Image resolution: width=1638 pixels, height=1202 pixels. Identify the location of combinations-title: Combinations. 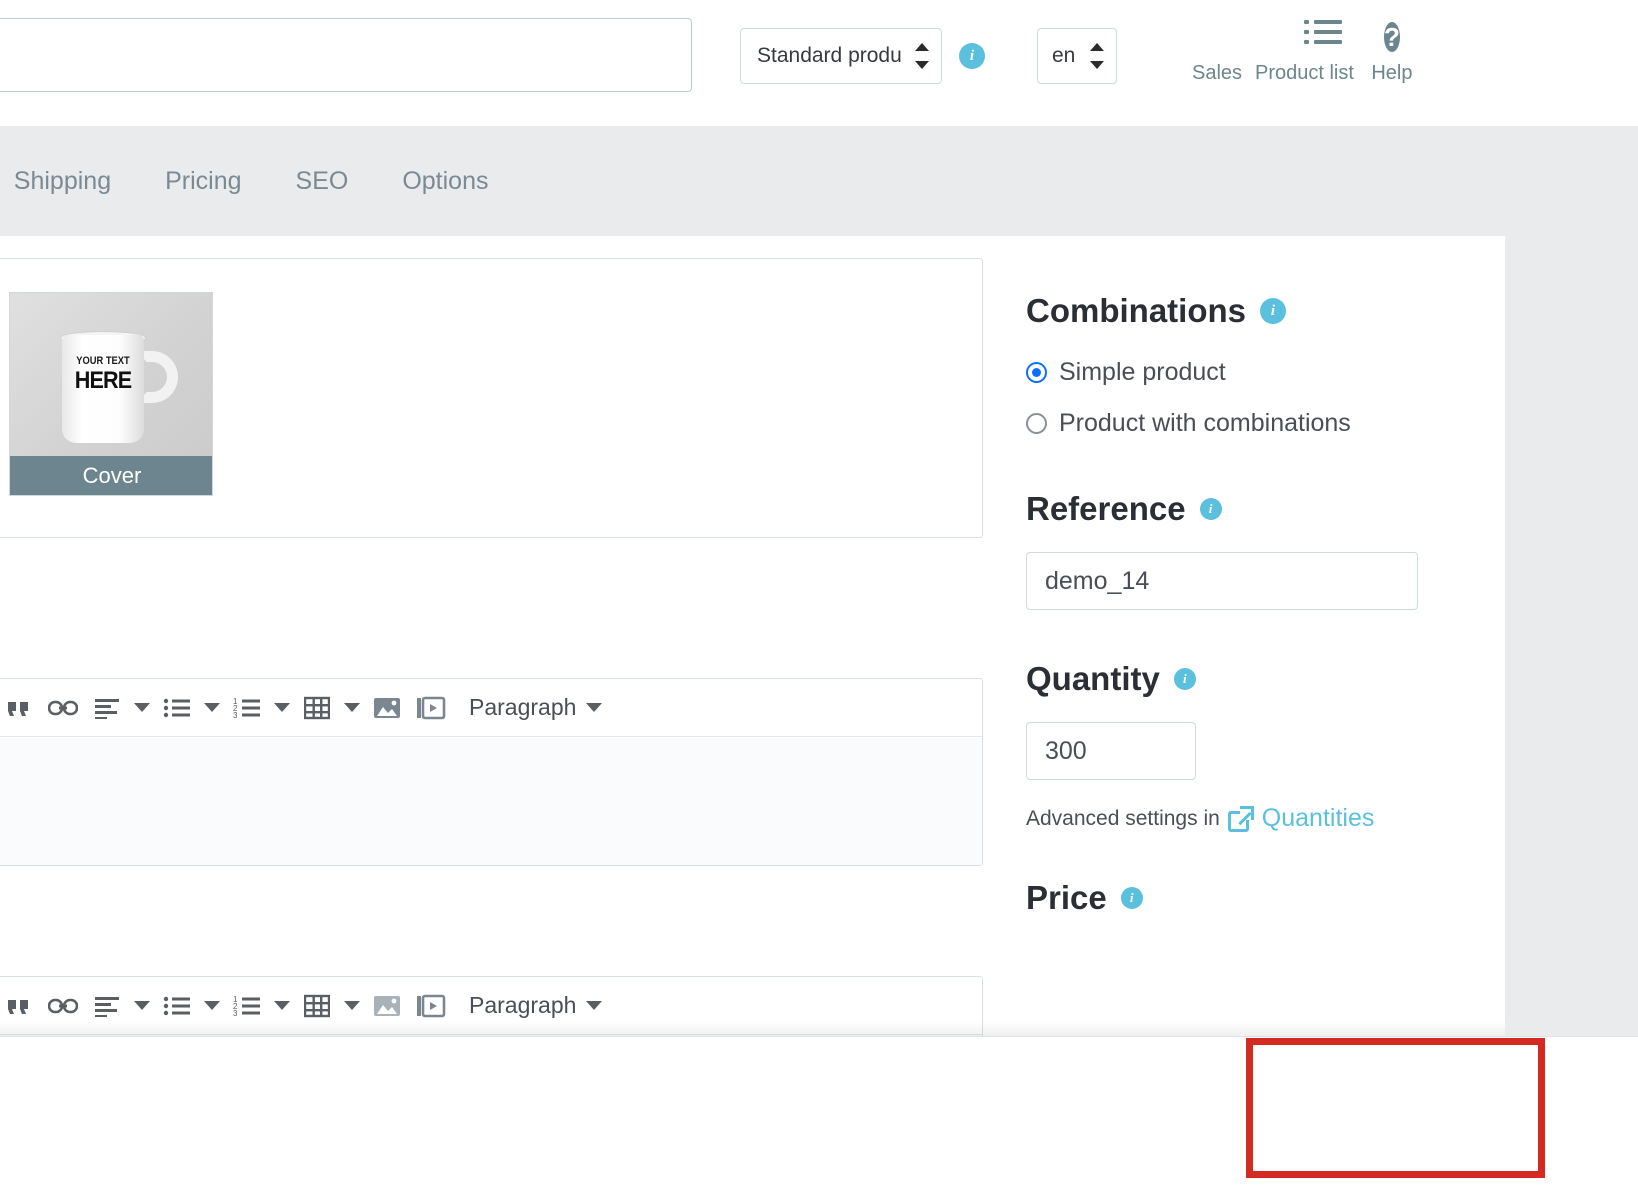
(1136, 310).